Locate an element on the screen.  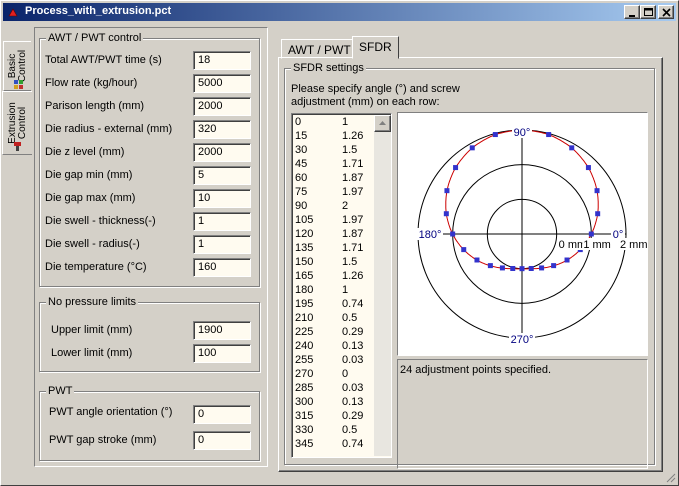
list-item-angle: 30 is located at coordinates (301, 150).